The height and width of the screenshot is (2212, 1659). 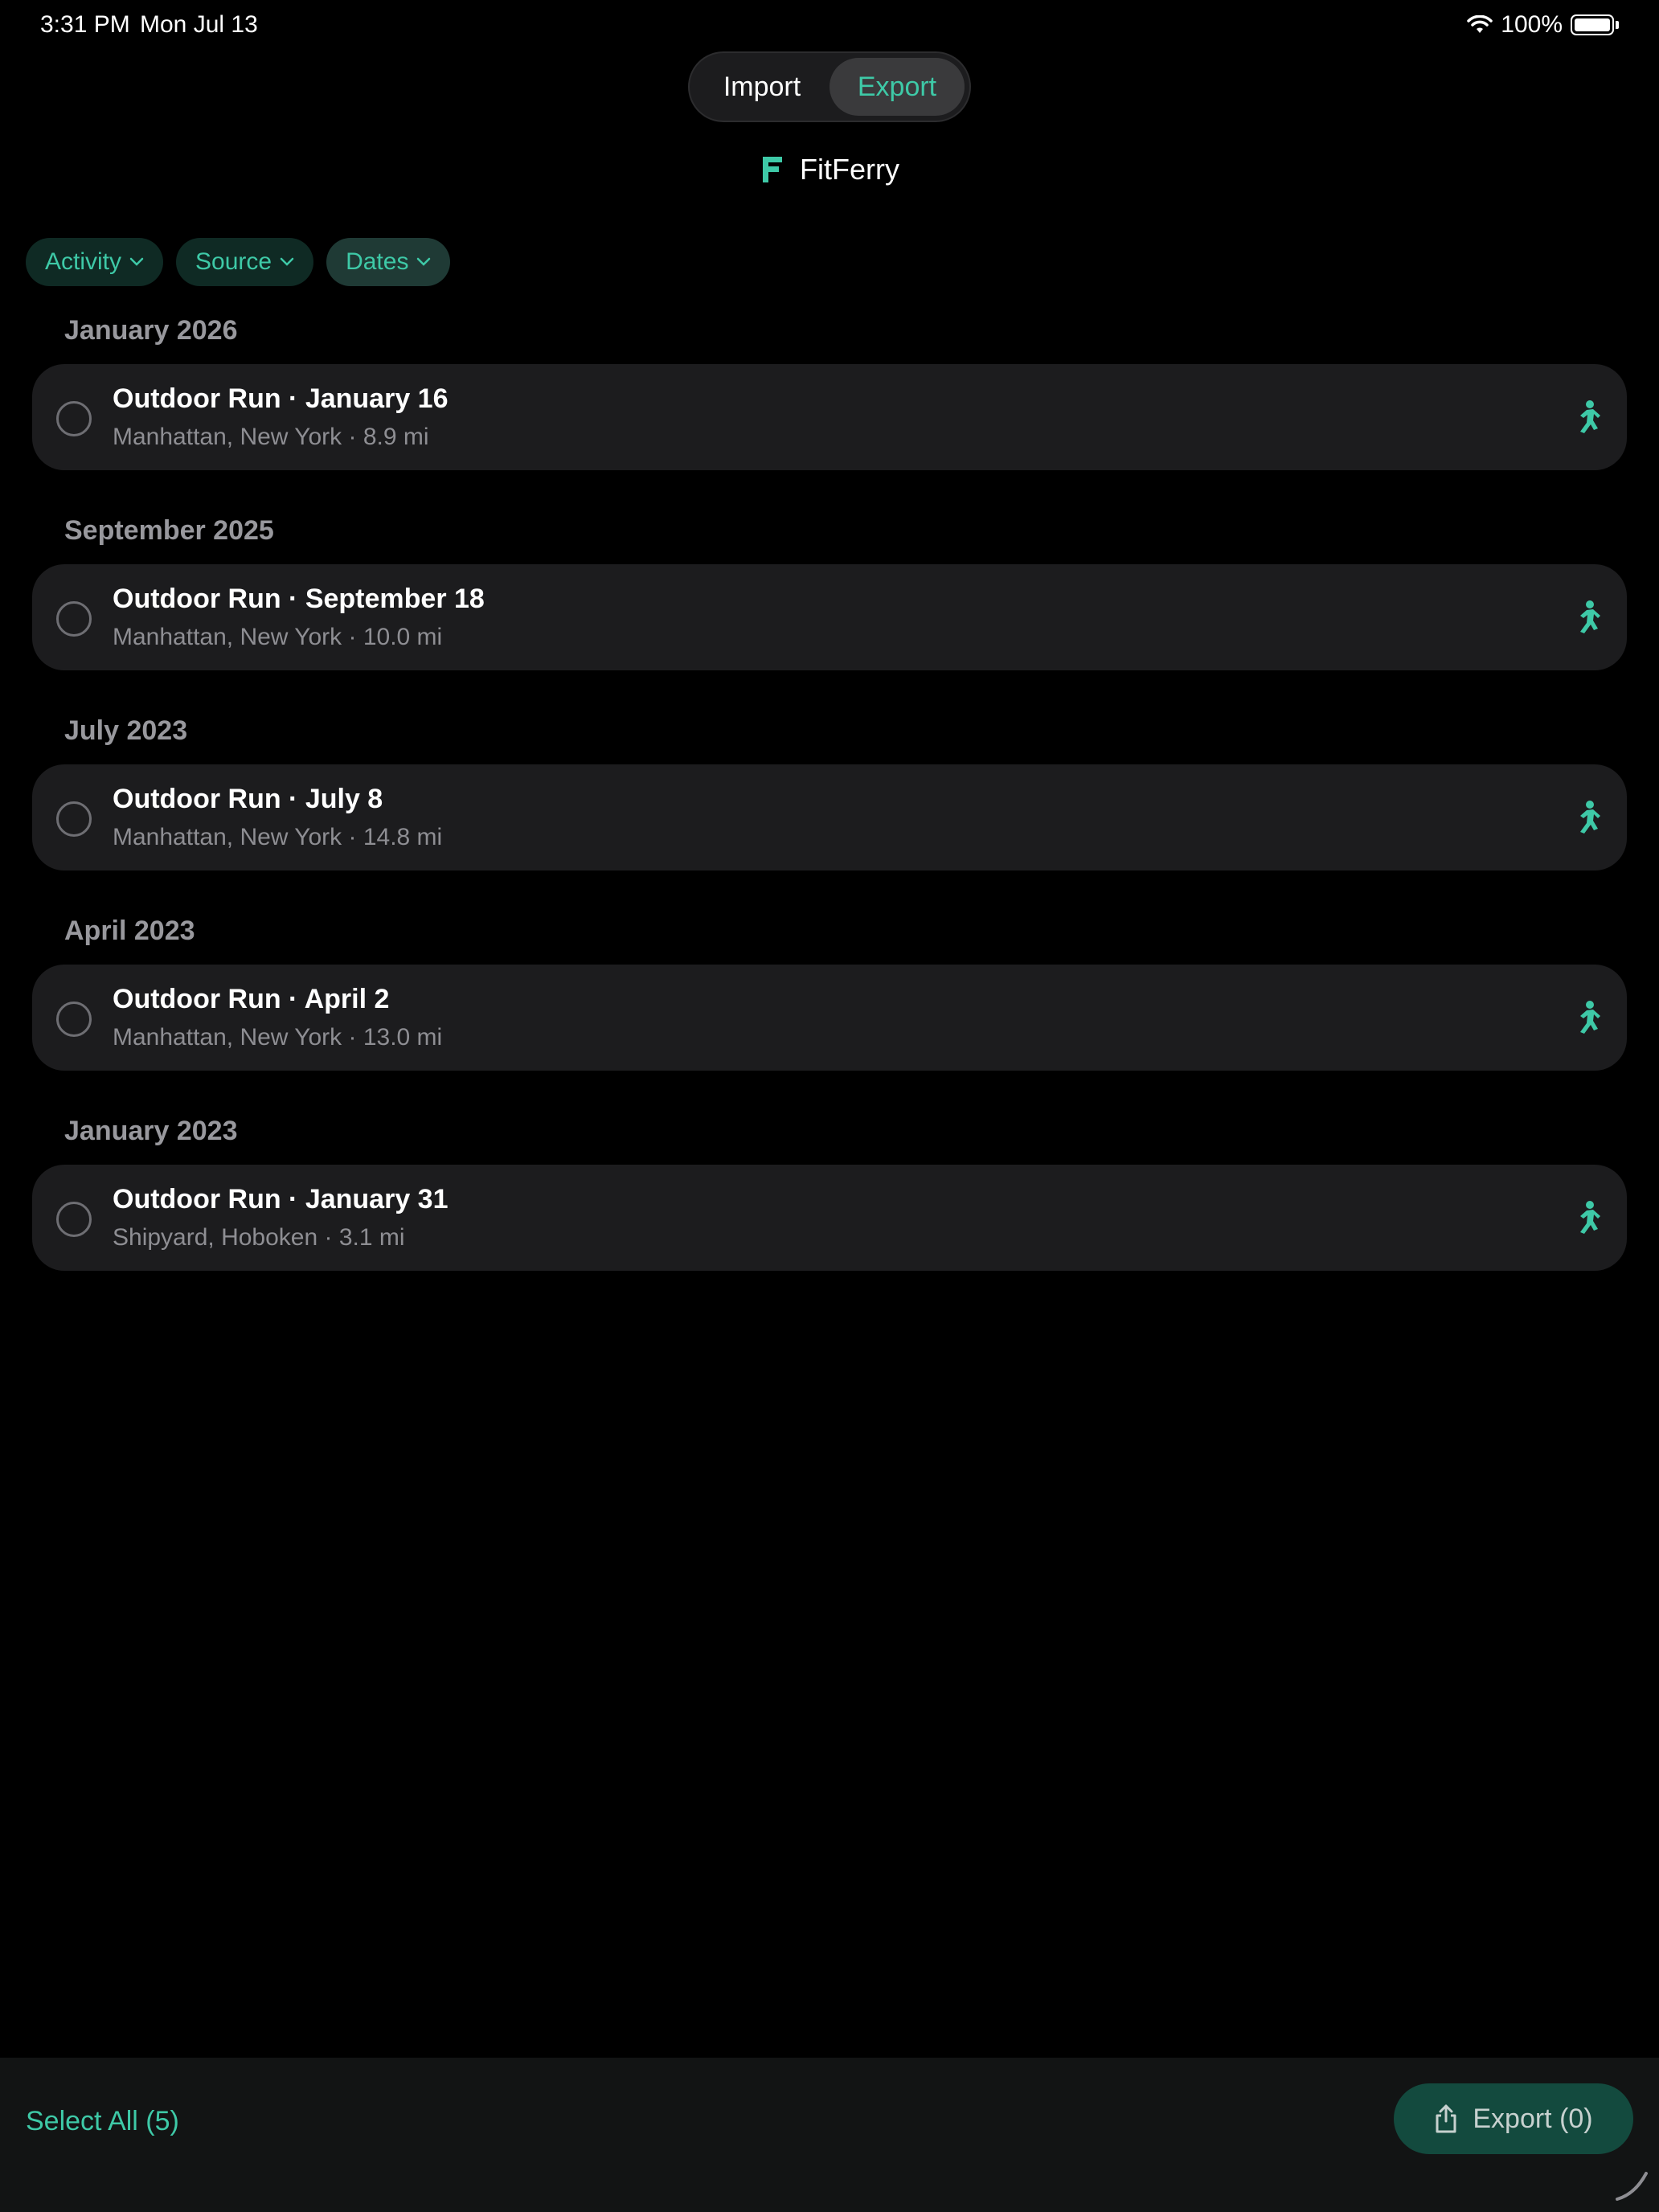 What do you see at coordinates (849, 169) in the screenshot?
I see `app-name: FitFerry` at bounding box center [849, 169].